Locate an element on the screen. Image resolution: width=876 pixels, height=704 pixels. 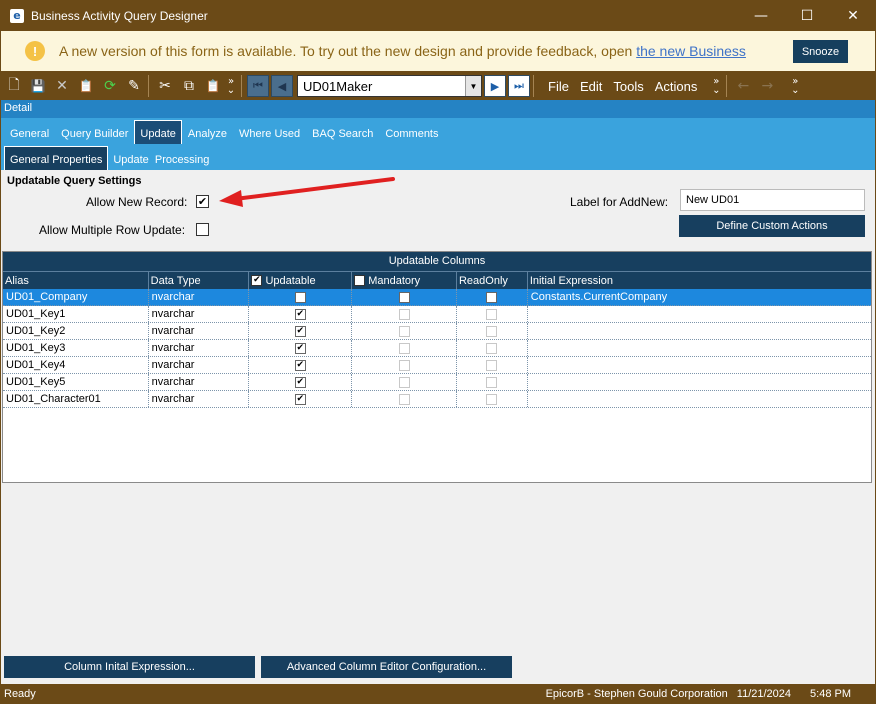
last-record-icon: ⏭ is located at coordinates (519, 86).